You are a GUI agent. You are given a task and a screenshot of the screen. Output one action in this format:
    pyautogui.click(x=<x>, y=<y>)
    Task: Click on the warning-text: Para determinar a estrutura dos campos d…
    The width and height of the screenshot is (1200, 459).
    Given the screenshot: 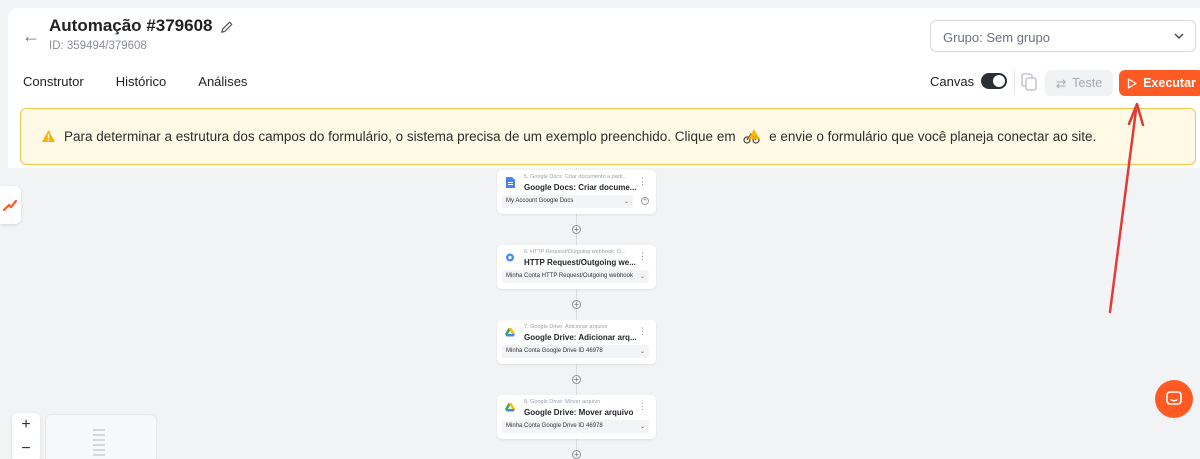 What is the action you would take?
    pyautogui.click(x=580, y=136)
    